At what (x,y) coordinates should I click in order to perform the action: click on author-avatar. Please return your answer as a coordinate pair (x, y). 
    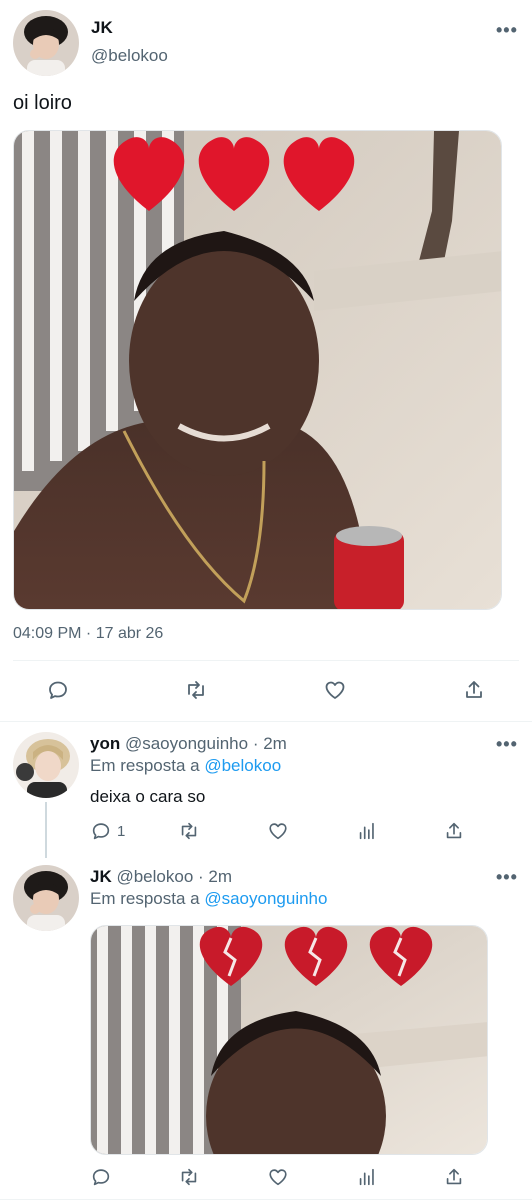
    Looking at the image, I should click on (46, 43).